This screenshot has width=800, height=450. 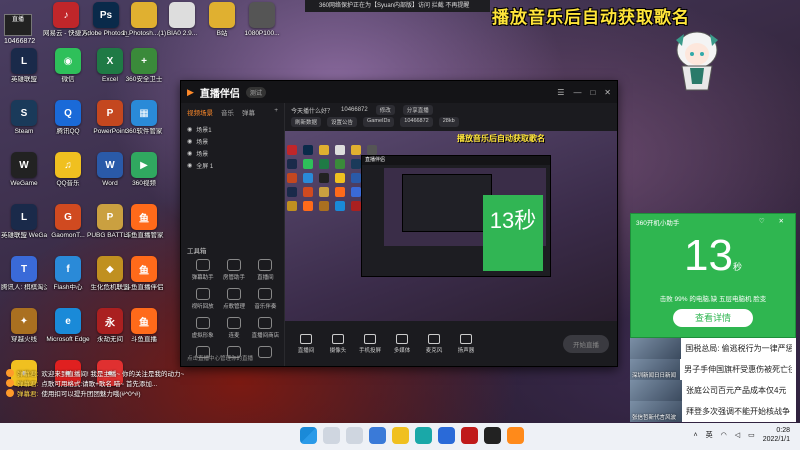 What do you see at coordinates (466, 344) in the screenshot?
I see `bottom-tool: 扬声器` at bounding box center [466, 344].